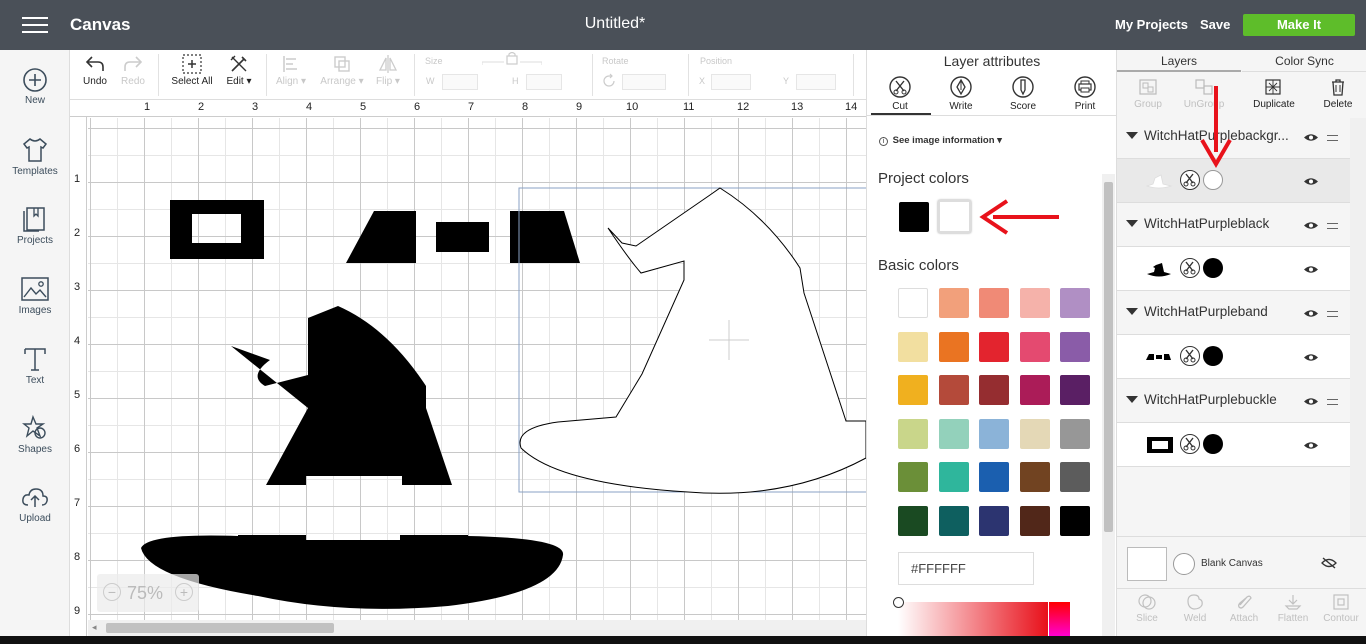  Describe the element at coordinates (35, 434) in the screenshot. I see `sidebar-item-shapes: Shapes` at that location.